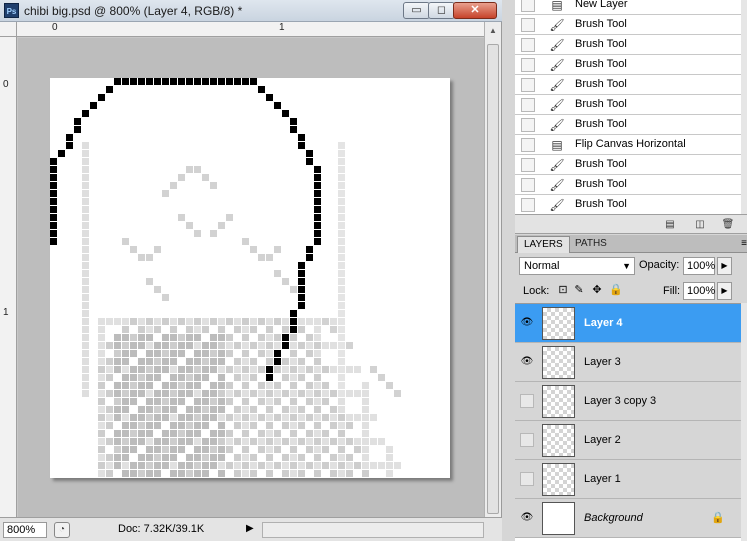  I want to click on vertical-ruler: 0 1, so click(8, 277).